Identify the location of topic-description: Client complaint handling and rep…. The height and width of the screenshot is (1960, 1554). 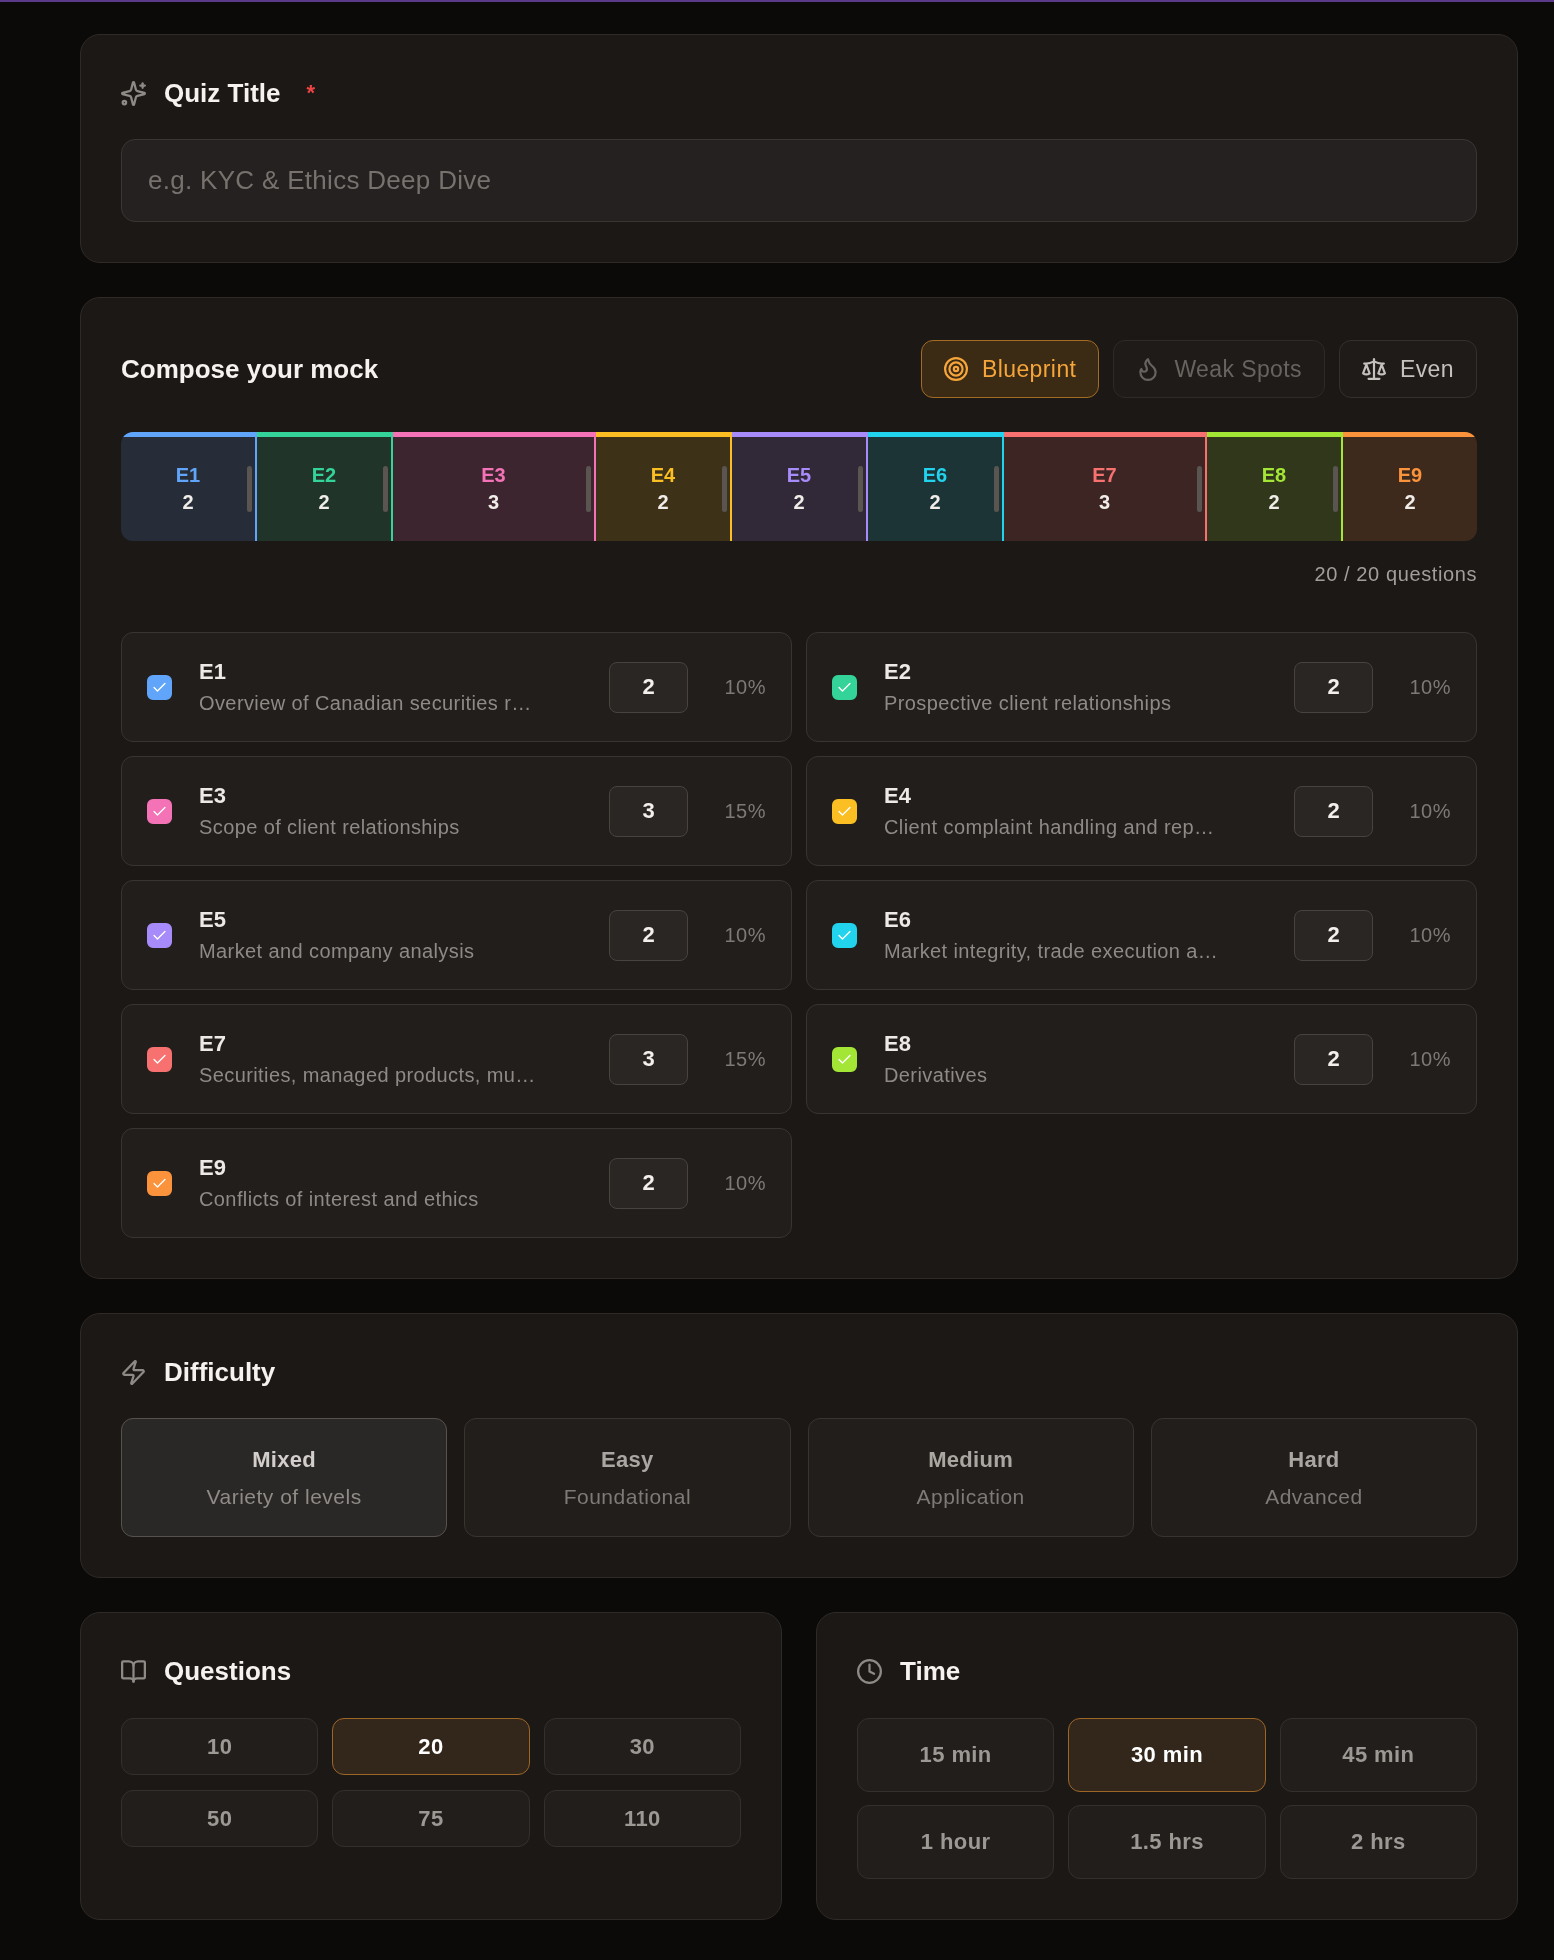
(1050, 827).